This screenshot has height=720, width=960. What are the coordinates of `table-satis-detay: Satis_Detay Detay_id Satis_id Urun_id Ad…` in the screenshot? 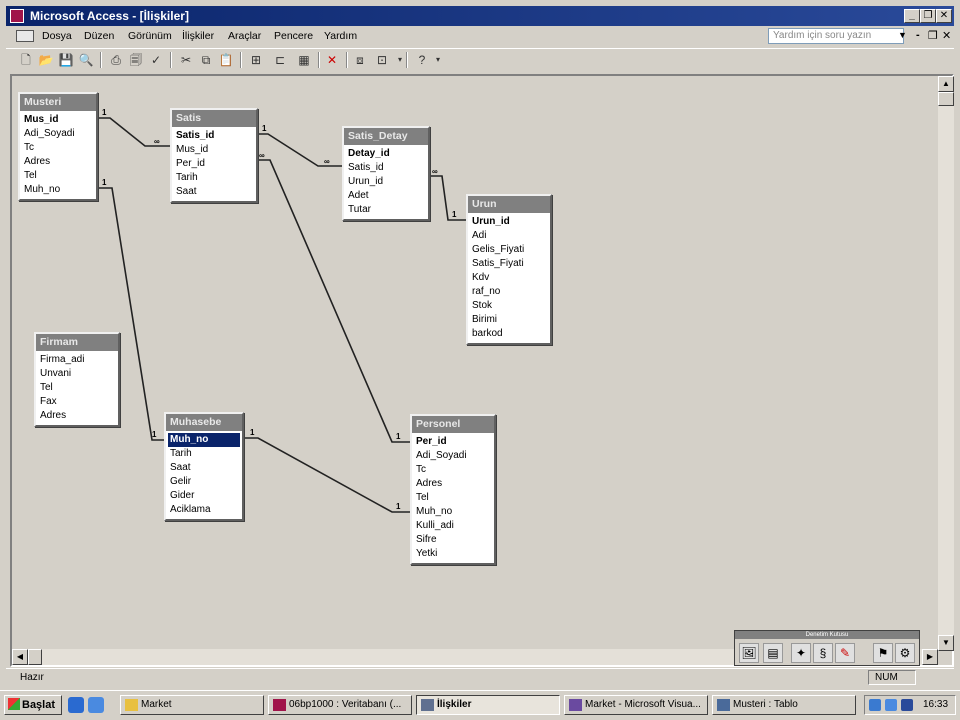 It's located at (386, 173).